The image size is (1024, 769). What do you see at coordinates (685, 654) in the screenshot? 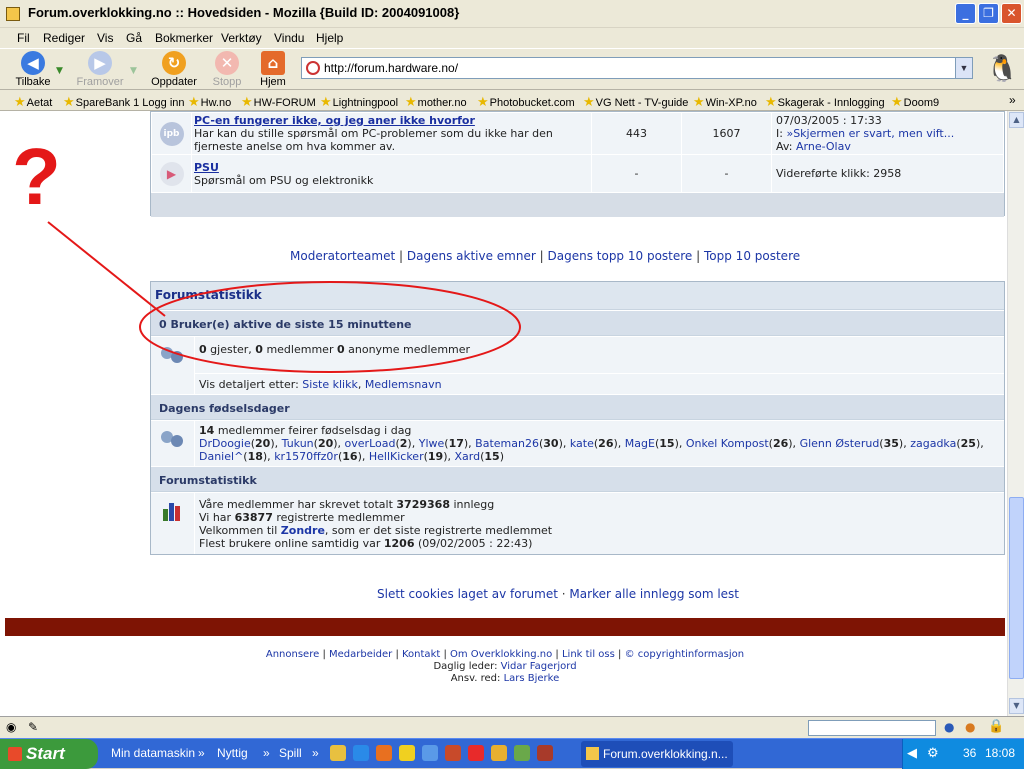
I see `footer-link: © copyrightinformasjon` at bounding box center [685, 654].